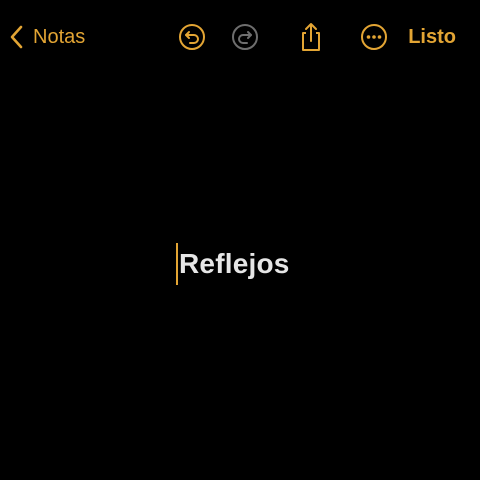  I want to click on share-button, so click(311, 37).